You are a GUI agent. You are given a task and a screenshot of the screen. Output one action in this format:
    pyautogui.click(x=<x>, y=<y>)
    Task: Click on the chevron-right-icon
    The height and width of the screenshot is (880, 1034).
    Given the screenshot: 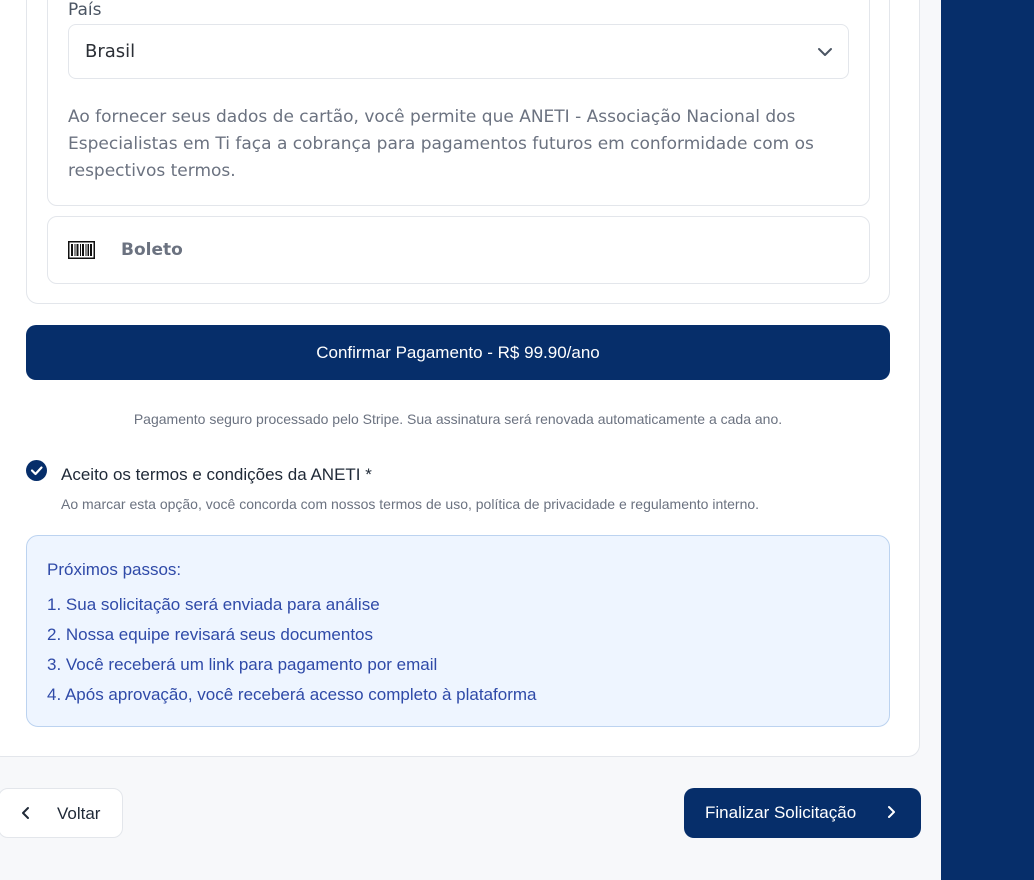 What is the action you would take?
    pyautogui.click(x=891, y=812)
    